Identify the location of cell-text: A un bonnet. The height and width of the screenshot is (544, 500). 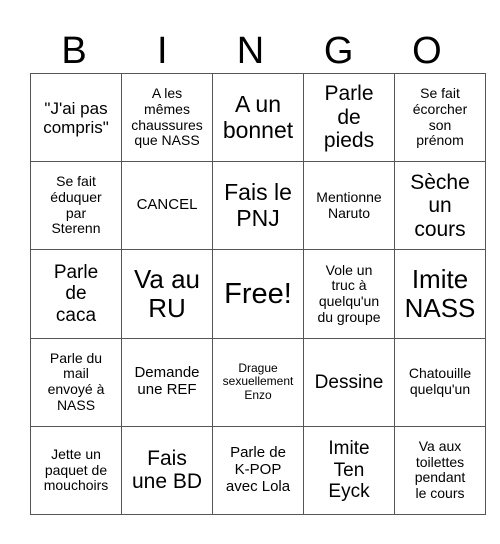
(258, 116).